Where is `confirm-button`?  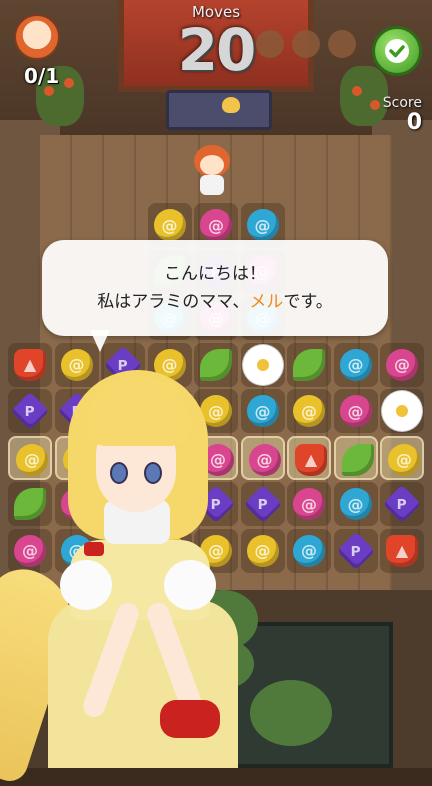
confirm-button is located at coordinates (397, 51).